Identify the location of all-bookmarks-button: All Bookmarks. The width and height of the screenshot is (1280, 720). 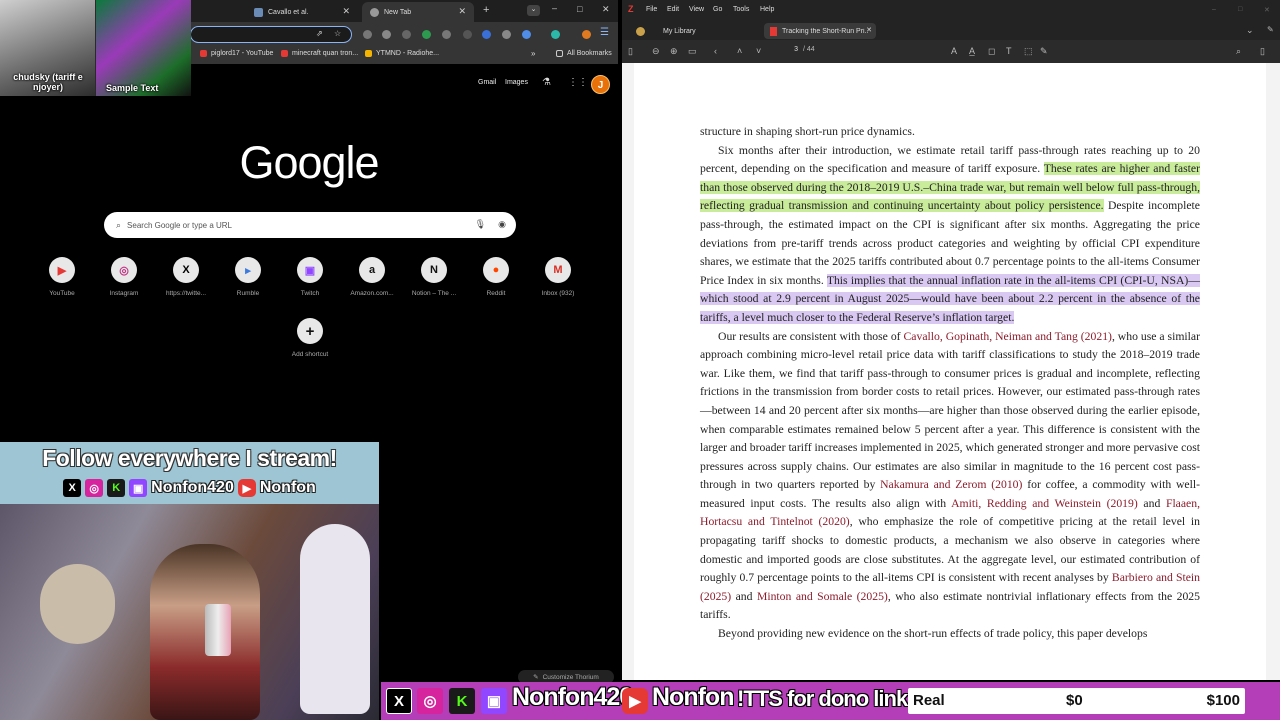
(584, 53).